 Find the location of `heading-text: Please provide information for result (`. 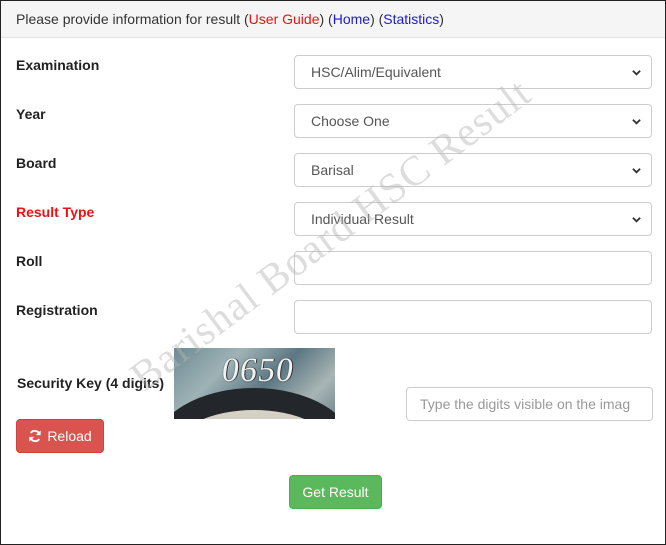

heading-text: Please provide information for result ( is located at coordinates (132, 19).